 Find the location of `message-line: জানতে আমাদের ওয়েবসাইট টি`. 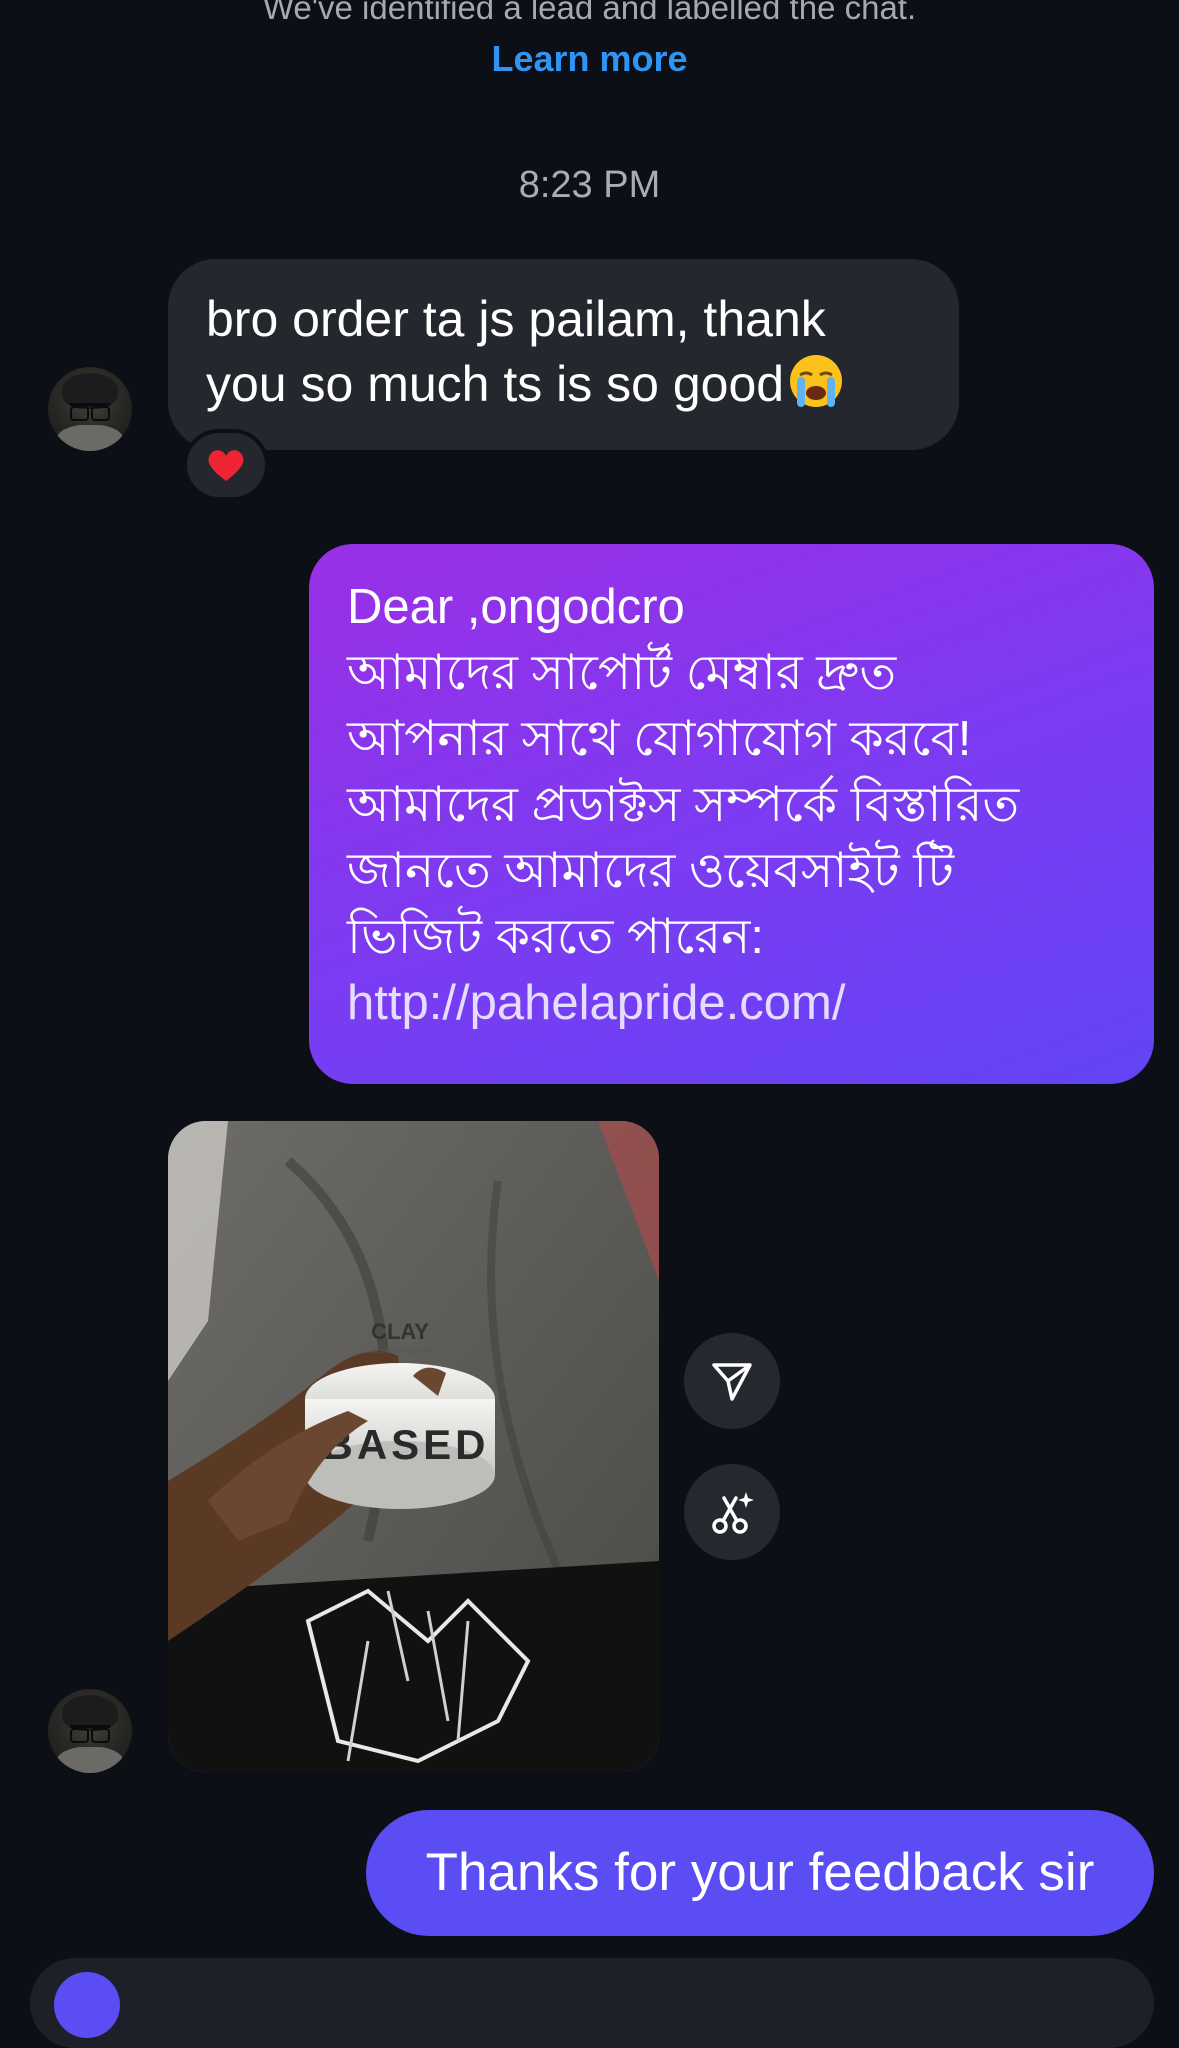

message-line: জানতে আমাদের ওয়েবসাইট টি is located at coordinates (650, 871).